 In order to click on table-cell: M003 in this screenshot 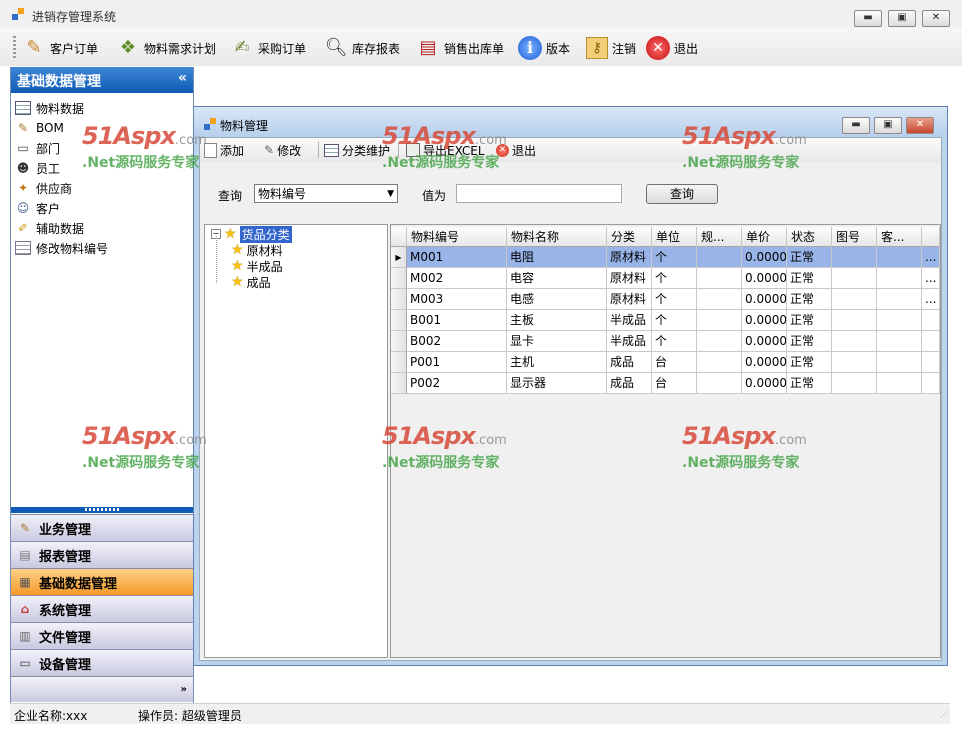, I will do `click(457, 299)`.